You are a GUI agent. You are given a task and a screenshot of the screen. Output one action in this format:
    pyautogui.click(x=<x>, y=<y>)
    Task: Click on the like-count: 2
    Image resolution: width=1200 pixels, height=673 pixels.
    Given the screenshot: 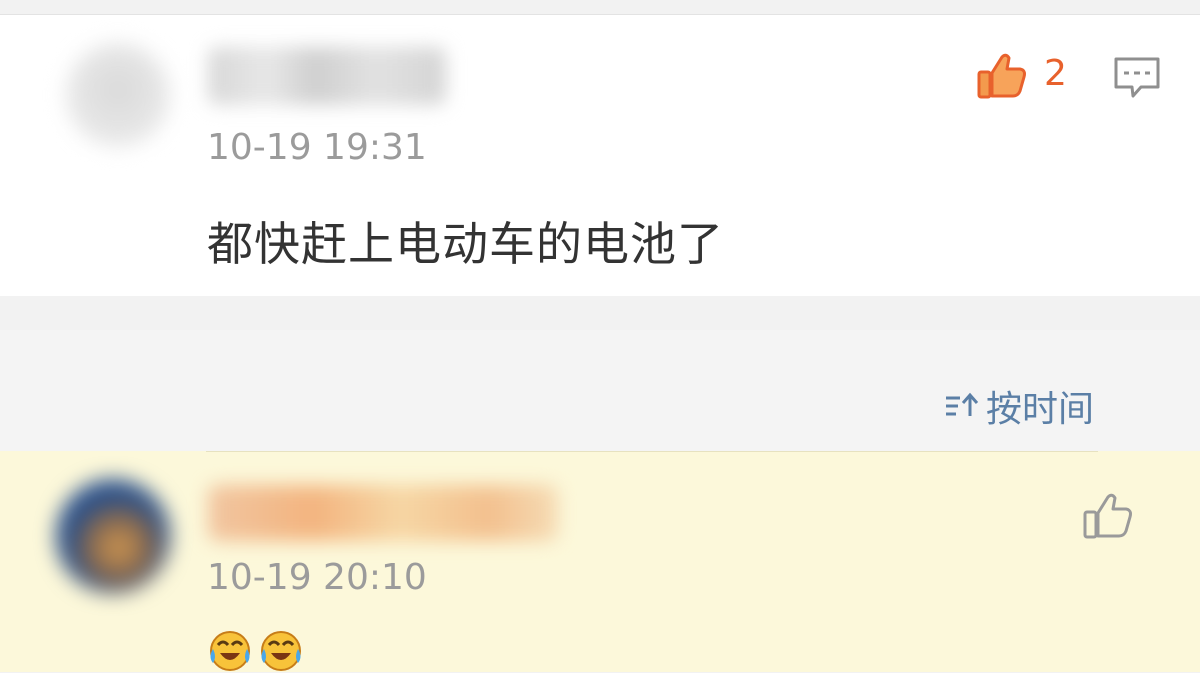 What is the action you would take?
    pyautogui.click(x=1055, y=73)
    